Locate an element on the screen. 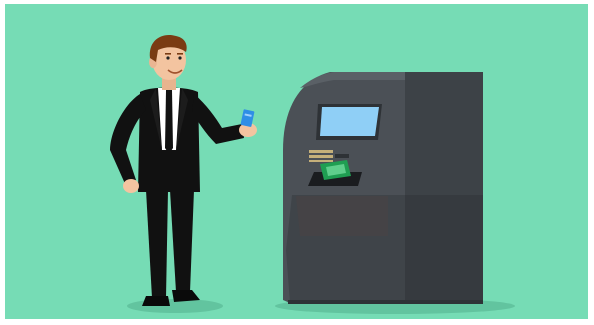  left-eye is located at coordinates (168, 58).